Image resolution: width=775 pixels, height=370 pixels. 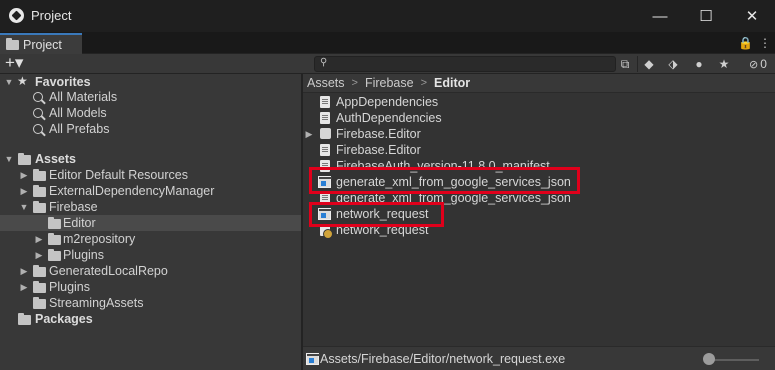 I want to click on tree-item-label: Firebase, so click(x=73, y=207).